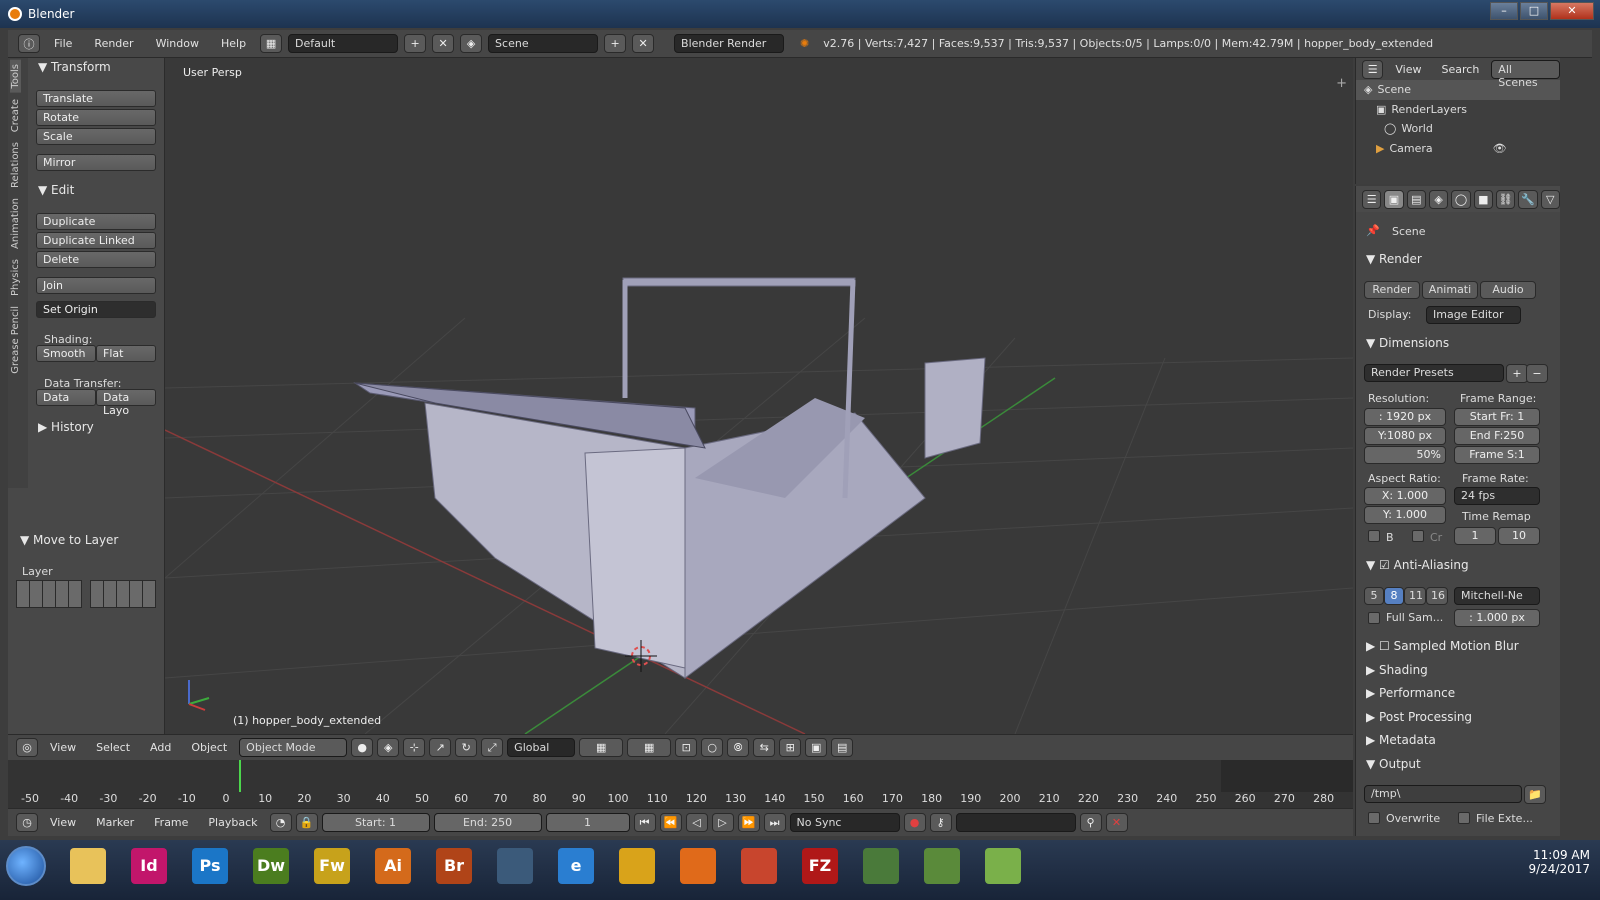 Image resolution: width=1600 pixels, height=900 pixels. I want to click on audio-button: Audio, so click(1508, 290).